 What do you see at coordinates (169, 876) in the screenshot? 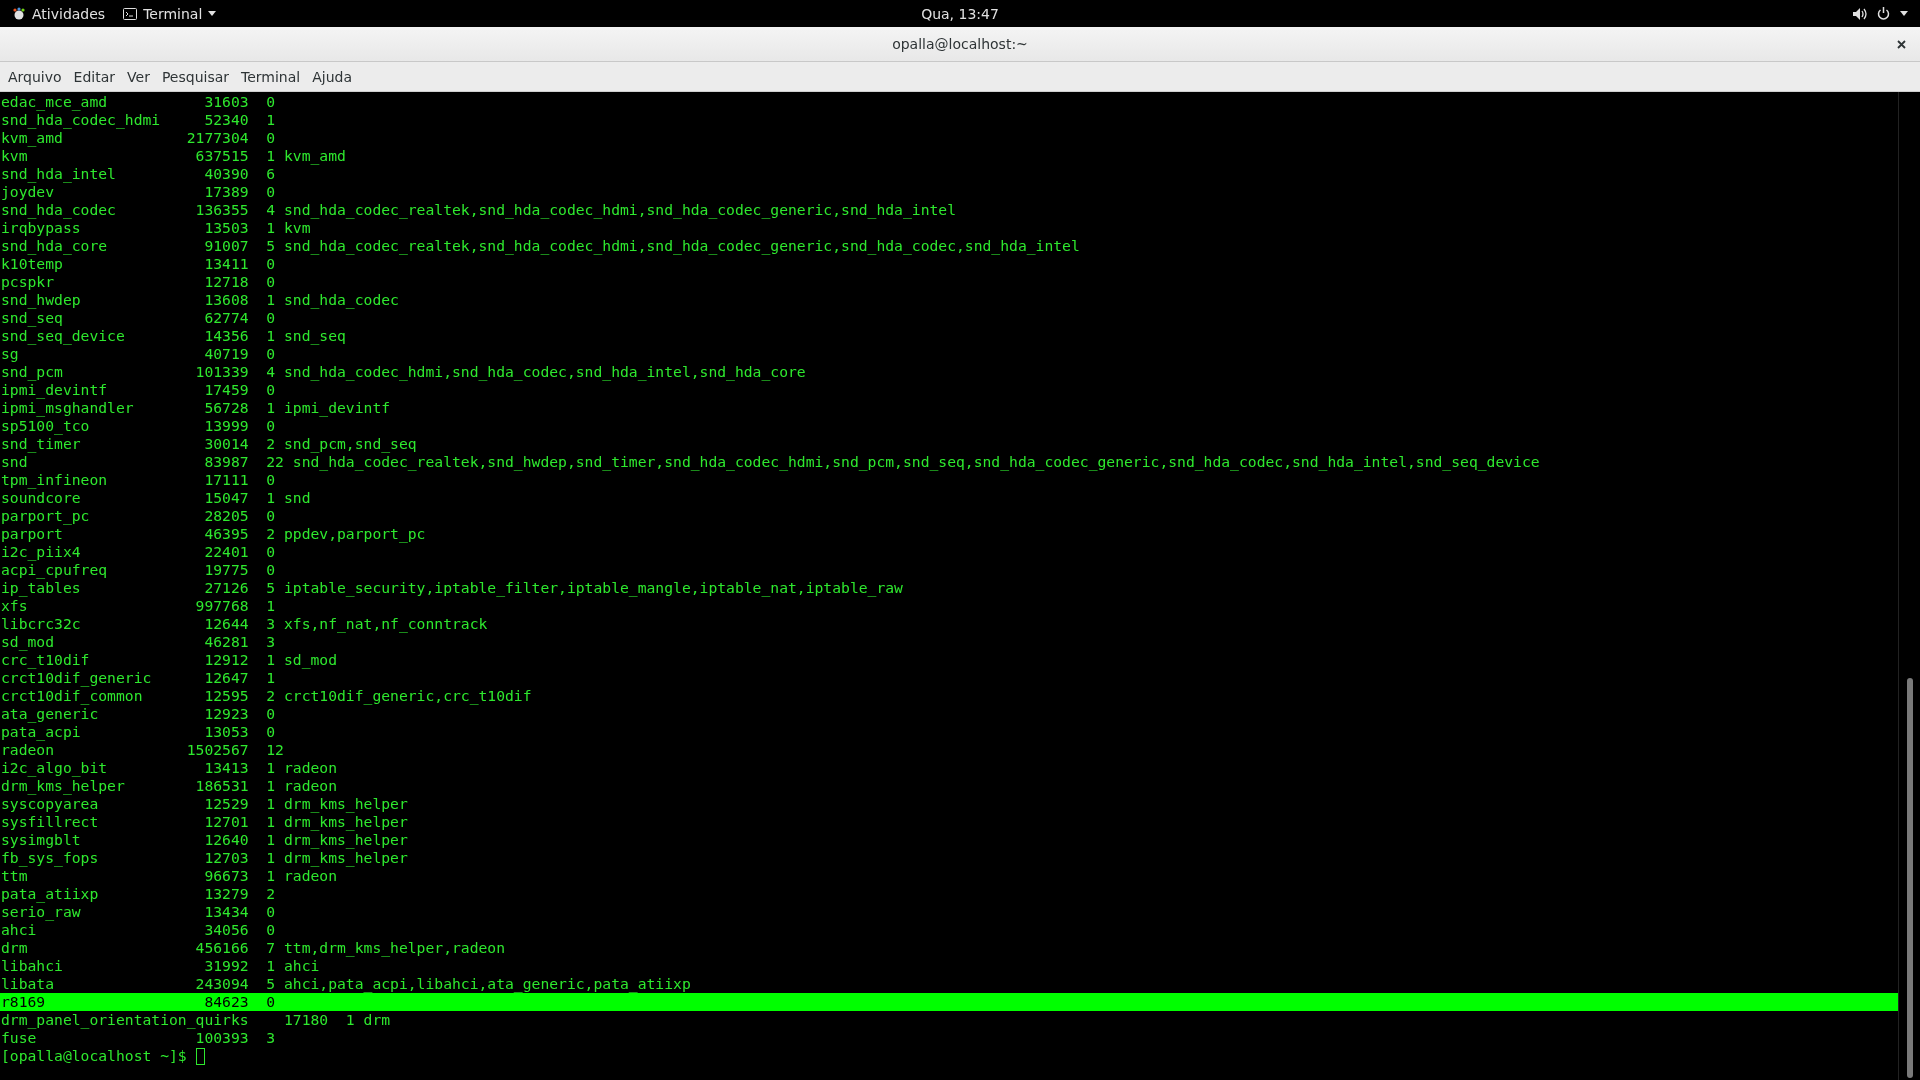
I see `terminal-line: ttm 96673 1 radeon` at bounding box center [169, 876].